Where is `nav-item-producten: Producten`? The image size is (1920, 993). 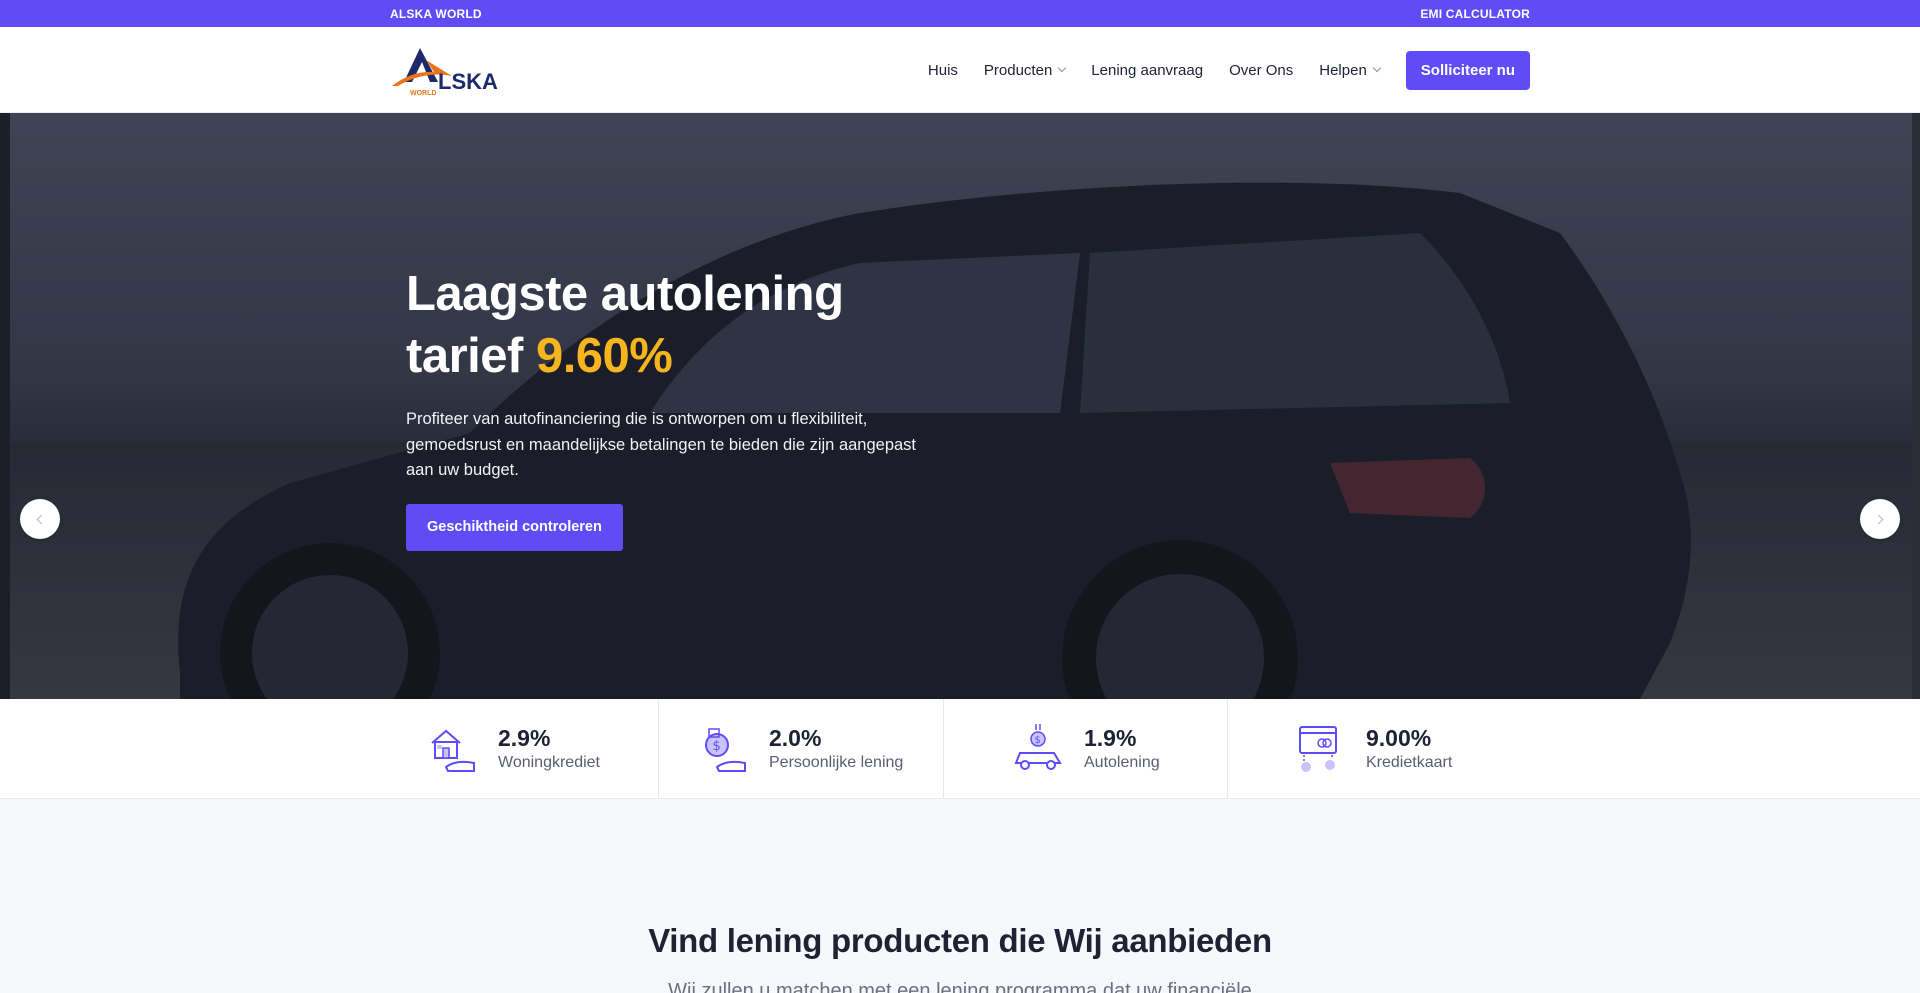 nav-item-producten: Producten is located at coordinates (1025, 70).